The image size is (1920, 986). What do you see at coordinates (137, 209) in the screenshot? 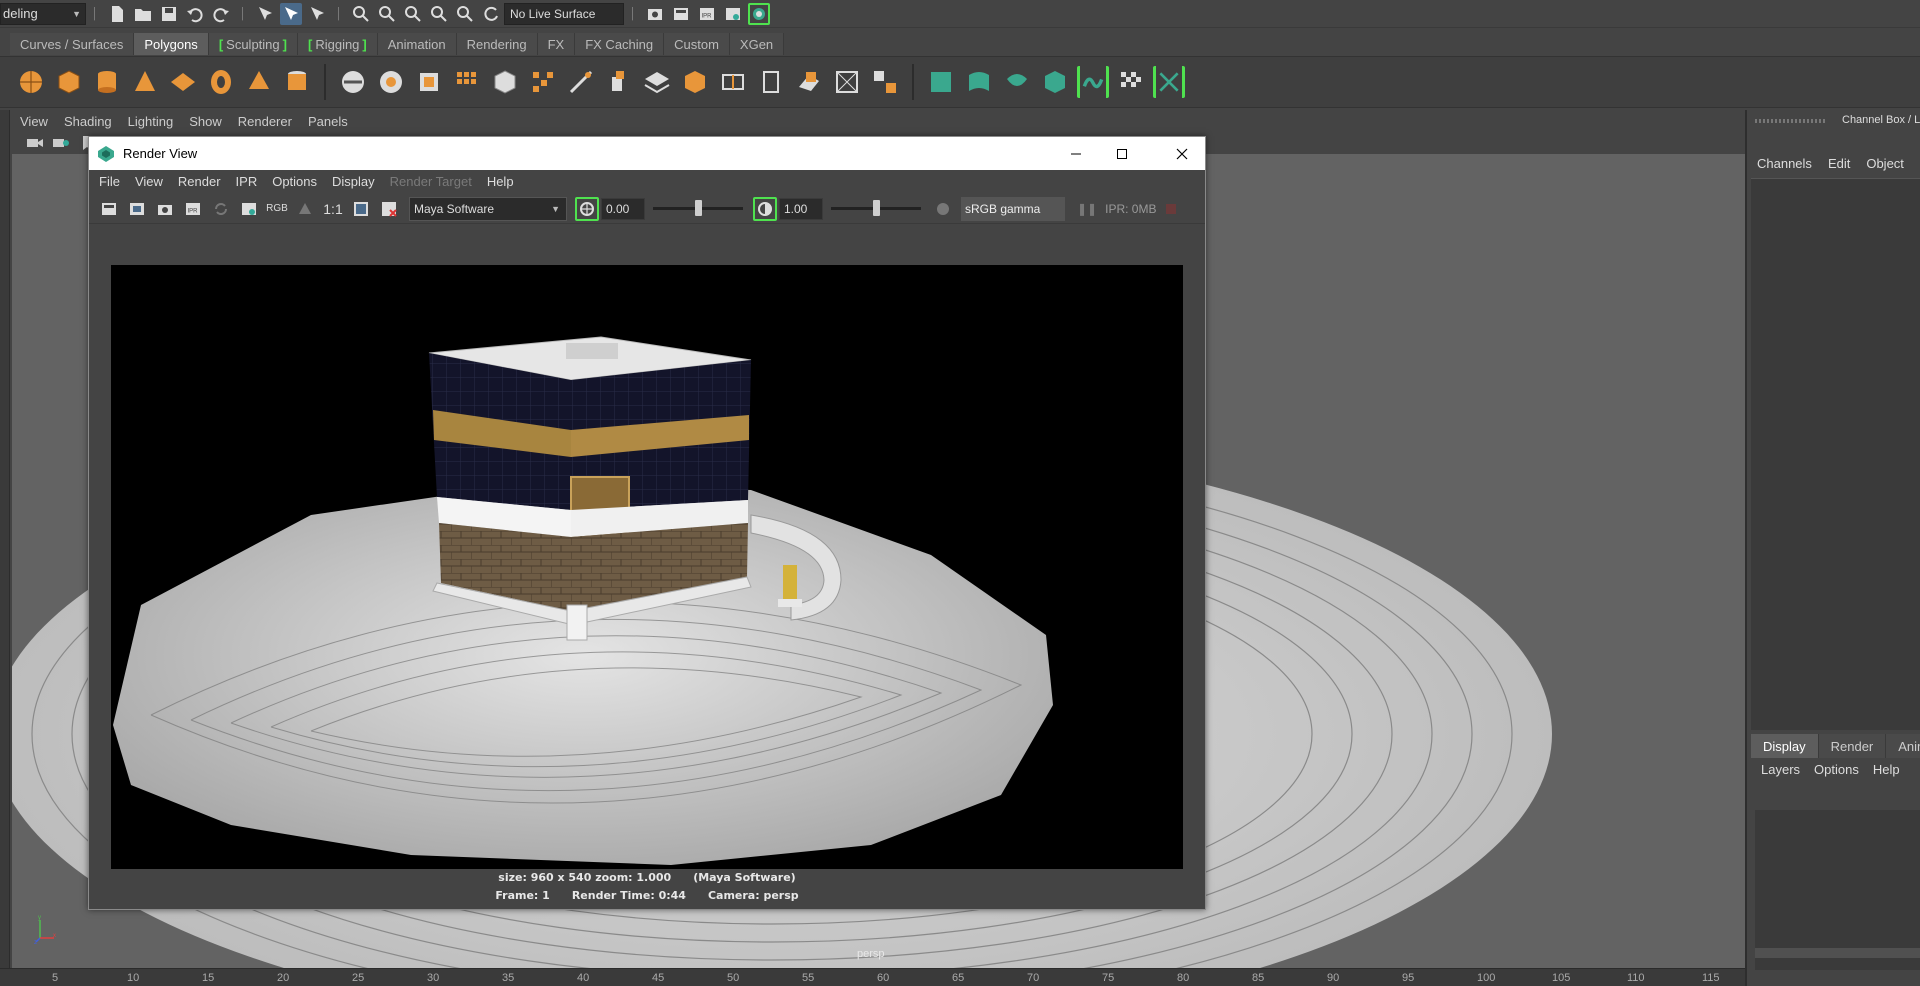
I see `render-region-icon` at bounding box center [137, 209].